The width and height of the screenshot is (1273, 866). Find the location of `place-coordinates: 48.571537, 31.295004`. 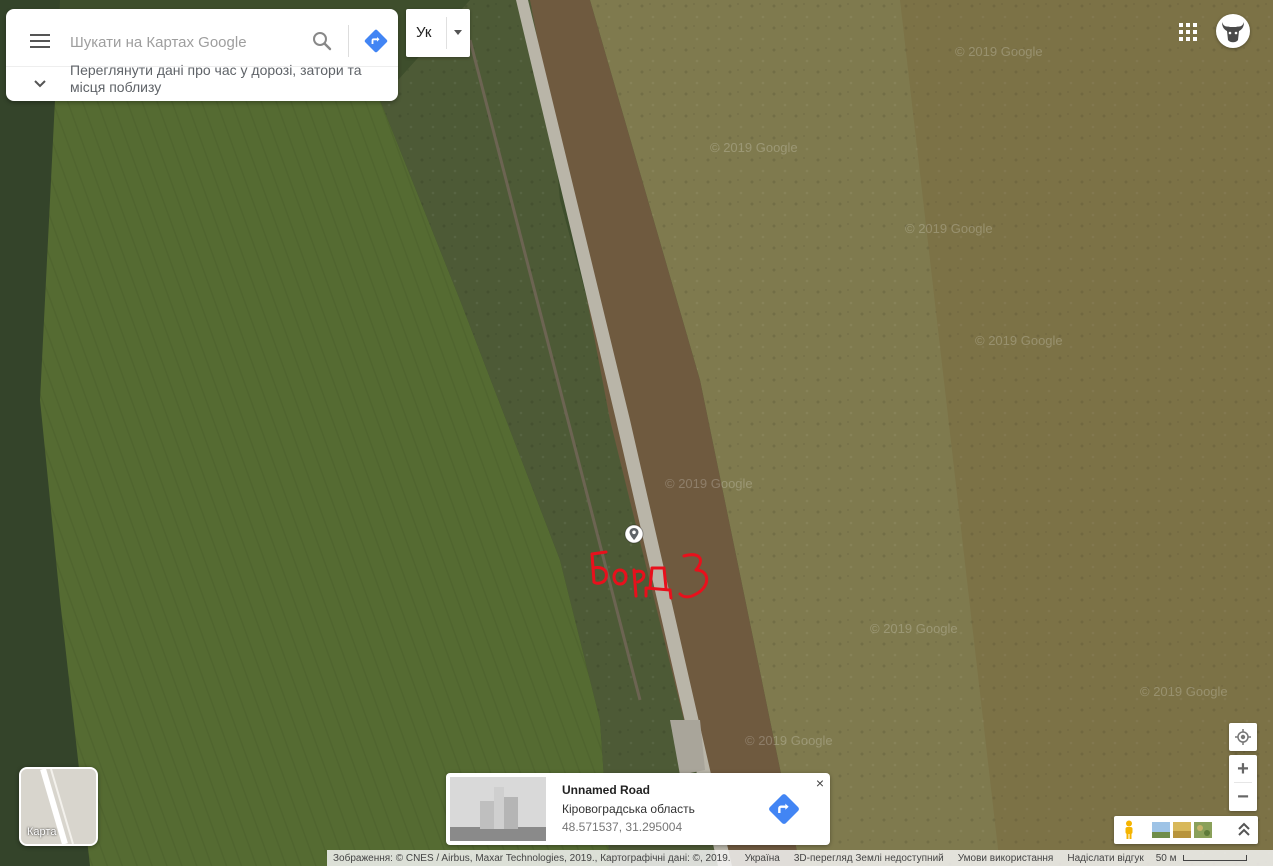

place-coordinates: 48.571537, 31.295004 is located at coordinates (622, 827).